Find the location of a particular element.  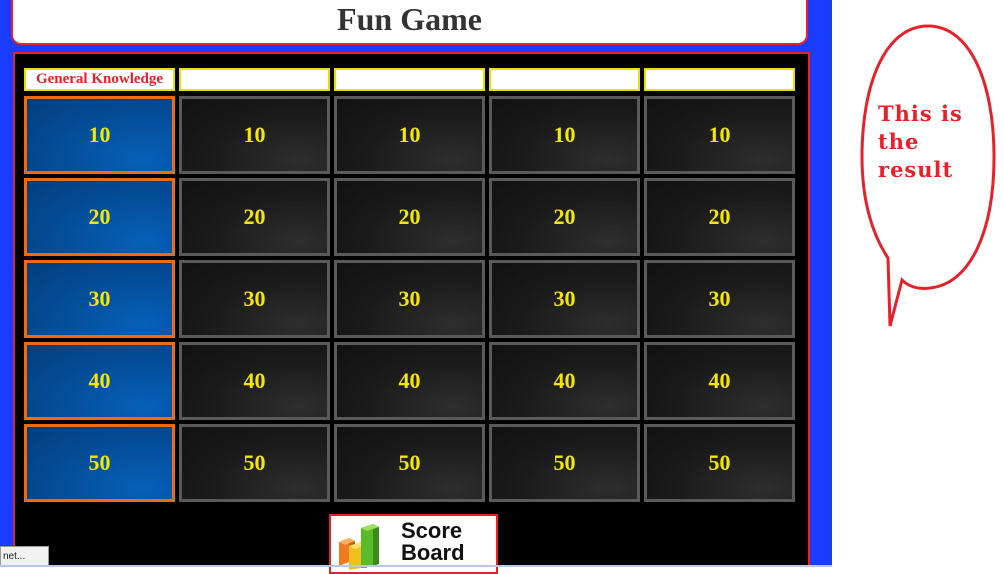

score-board-label: Score Board is located at coordinates (433, 541).